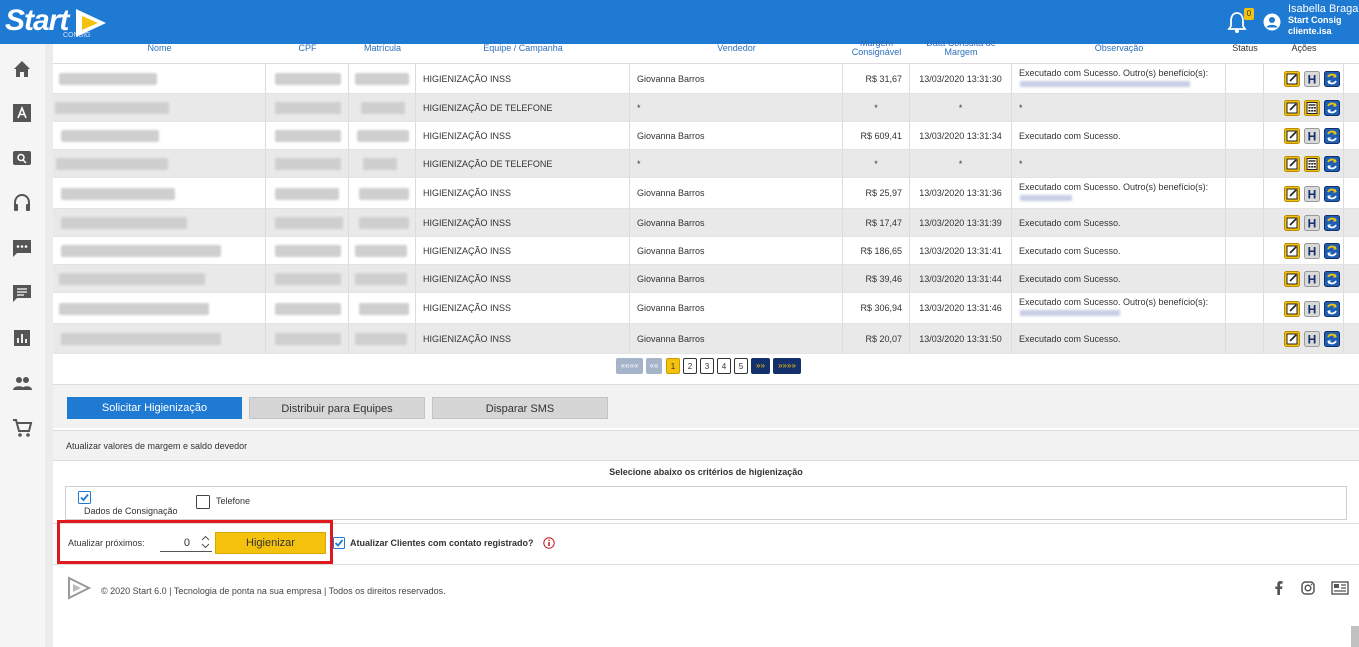  What do you see at coordinates (159, 54) in the screenshot?
I see `col-nome: Nome` at bounding box center [159, 54].